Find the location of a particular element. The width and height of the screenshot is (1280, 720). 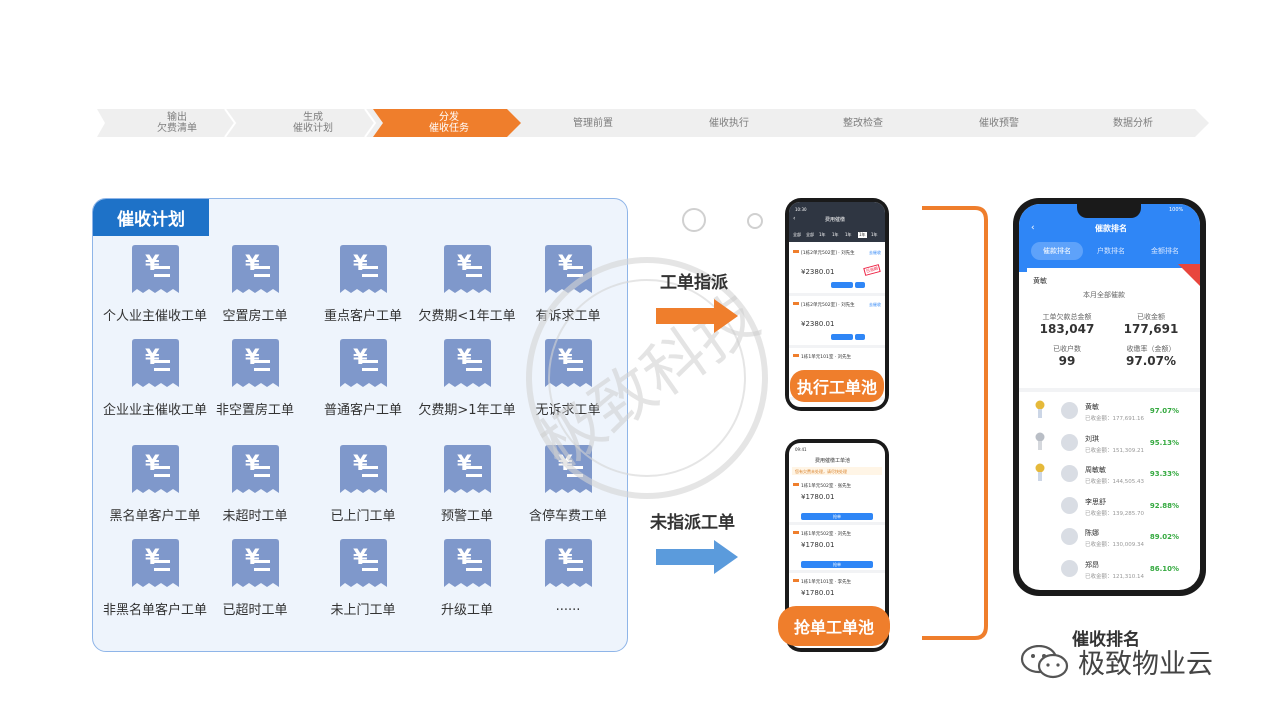

step-label: 数据分析 is located at coordinates (1133, 123).